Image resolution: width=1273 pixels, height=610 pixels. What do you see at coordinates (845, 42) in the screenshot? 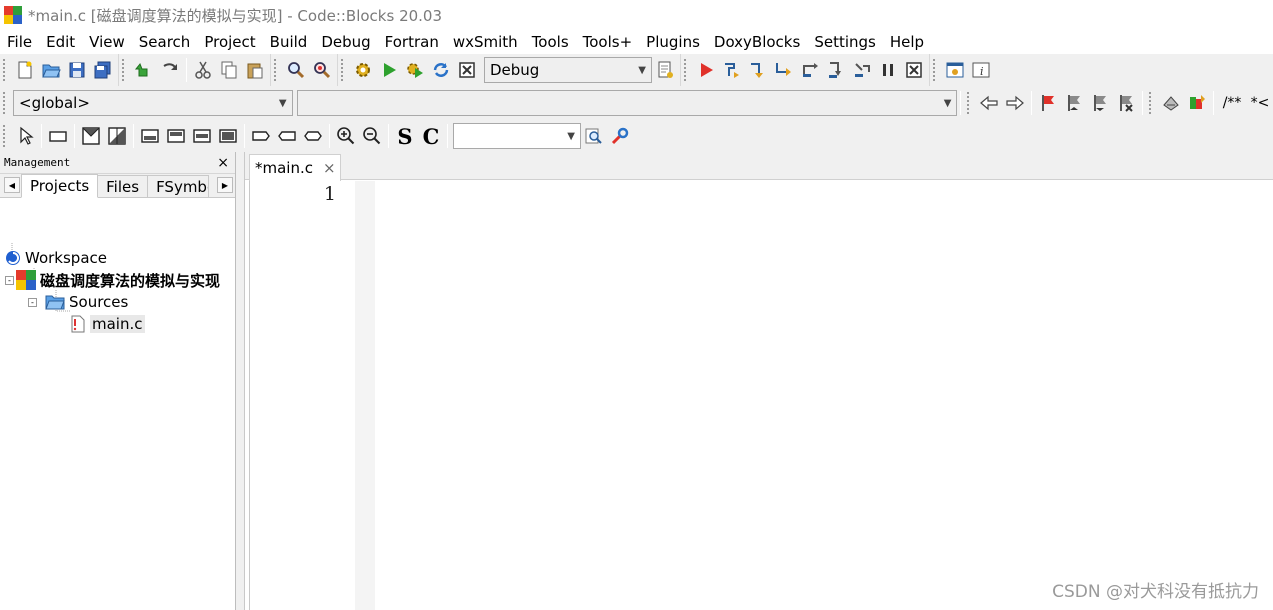
I see `menu-settings: Settings` at bounding box center [845, 42].